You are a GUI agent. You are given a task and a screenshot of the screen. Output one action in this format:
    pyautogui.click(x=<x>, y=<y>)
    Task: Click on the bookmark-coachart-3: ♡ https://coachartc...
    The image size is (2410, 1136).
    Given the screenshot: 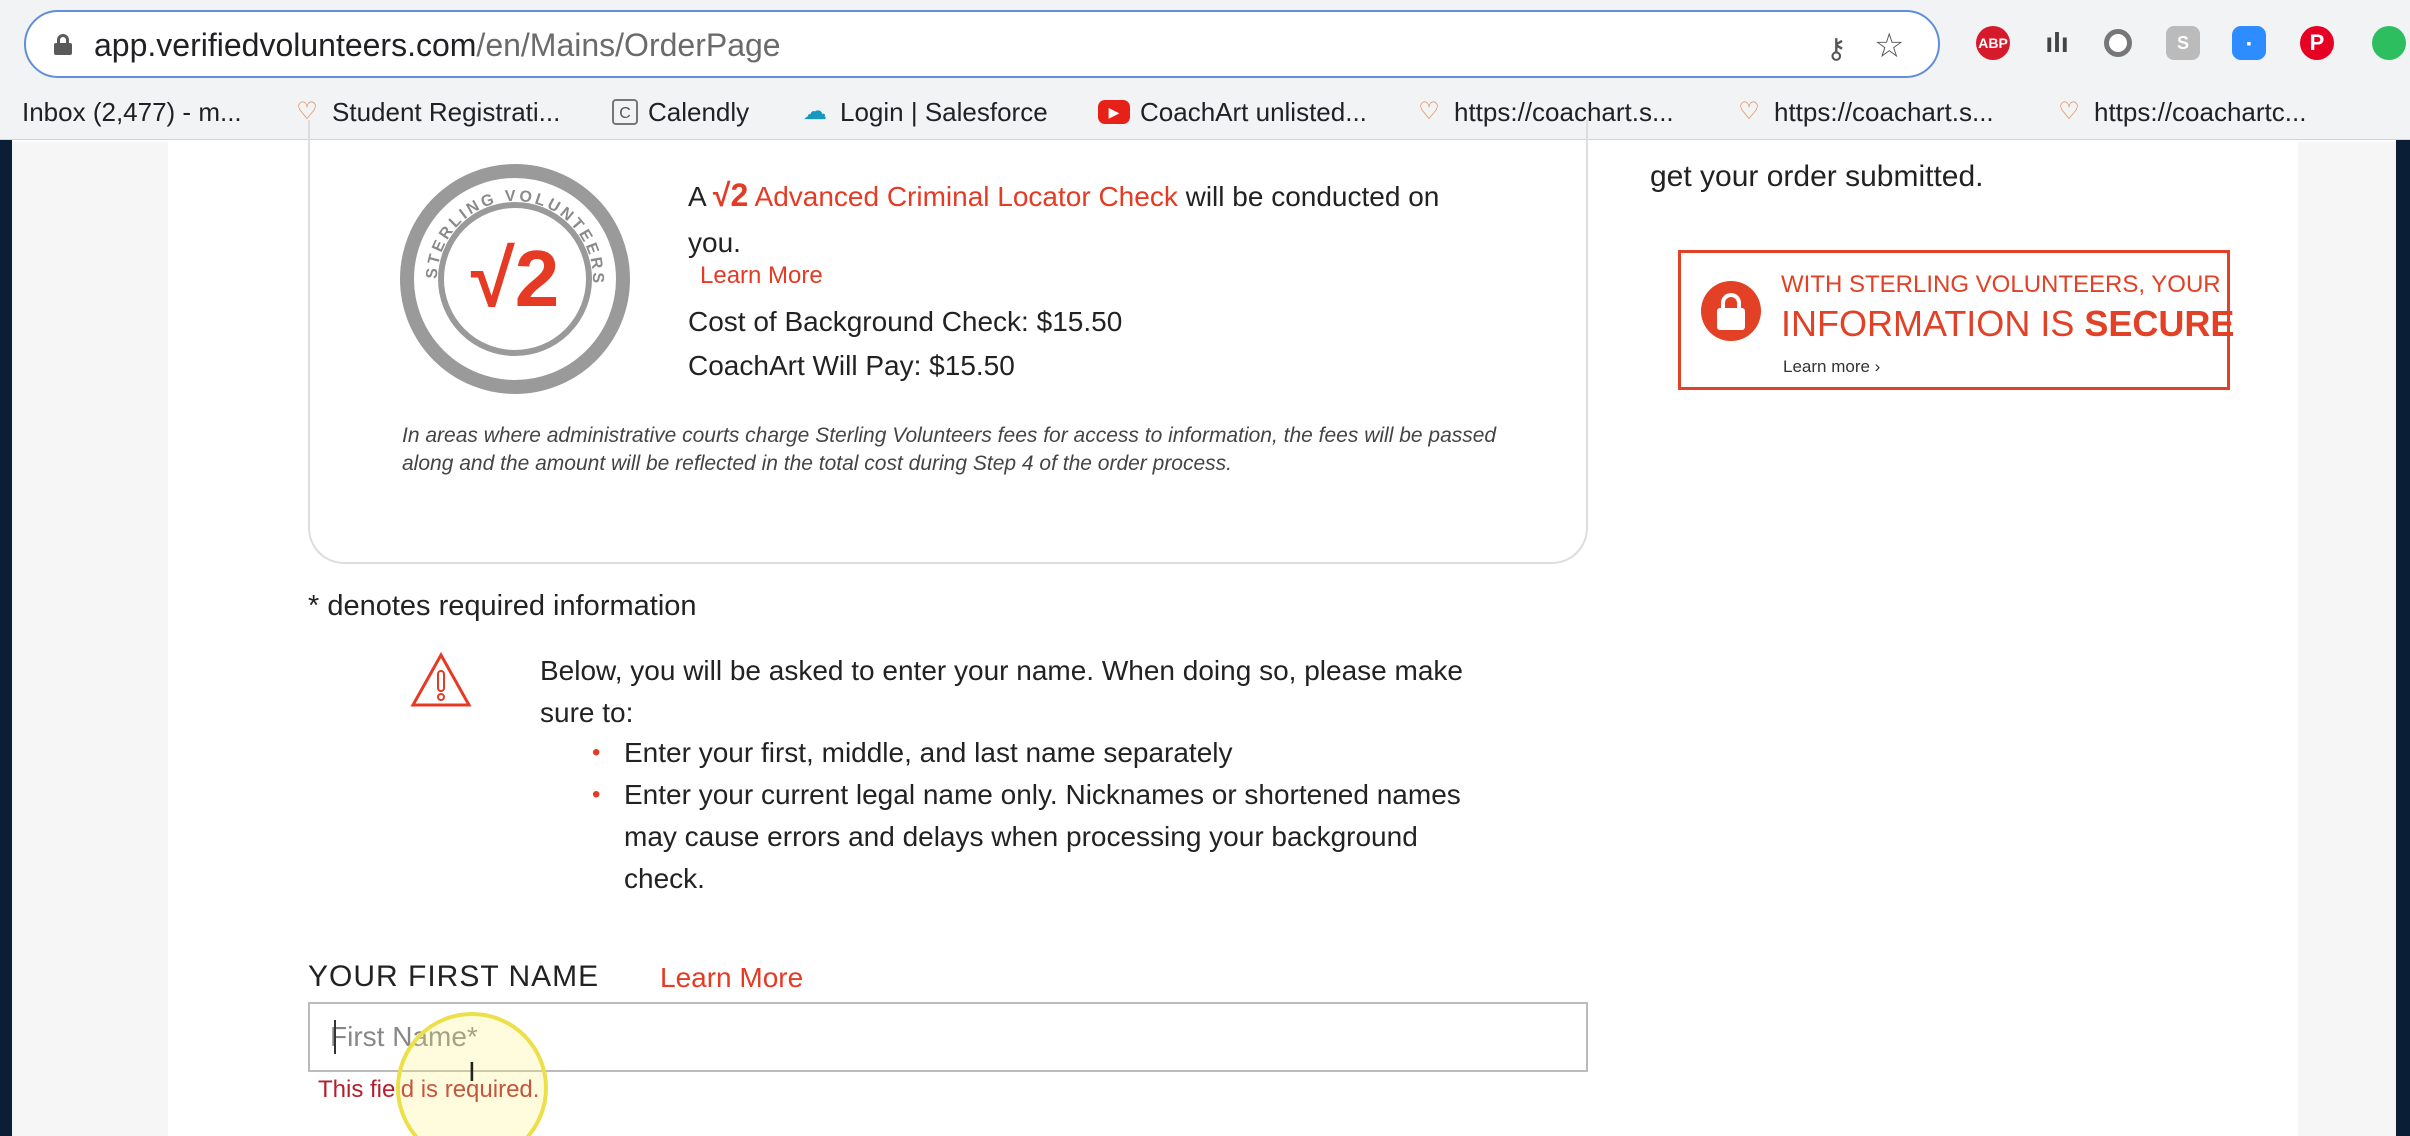 What is the action you would take?
    pyautogui.click(x=2180, y=112)
    